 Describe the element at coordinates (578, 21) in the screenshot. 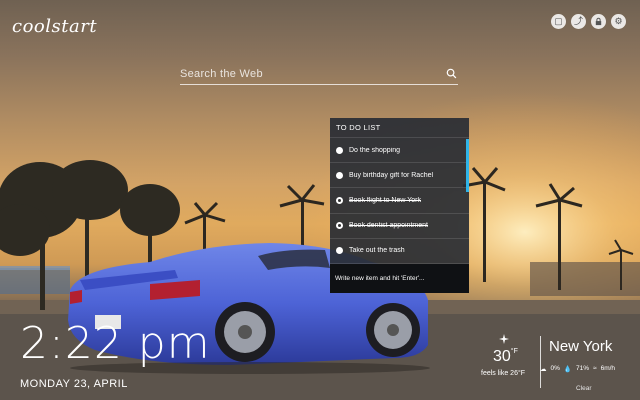

I see `share-icon: ⤴` at that location.